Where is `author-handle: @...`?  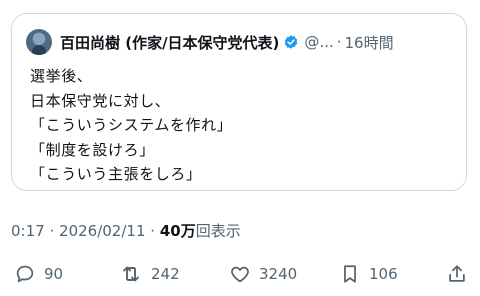
author-handle: @... is located at coordinates (318, 42).